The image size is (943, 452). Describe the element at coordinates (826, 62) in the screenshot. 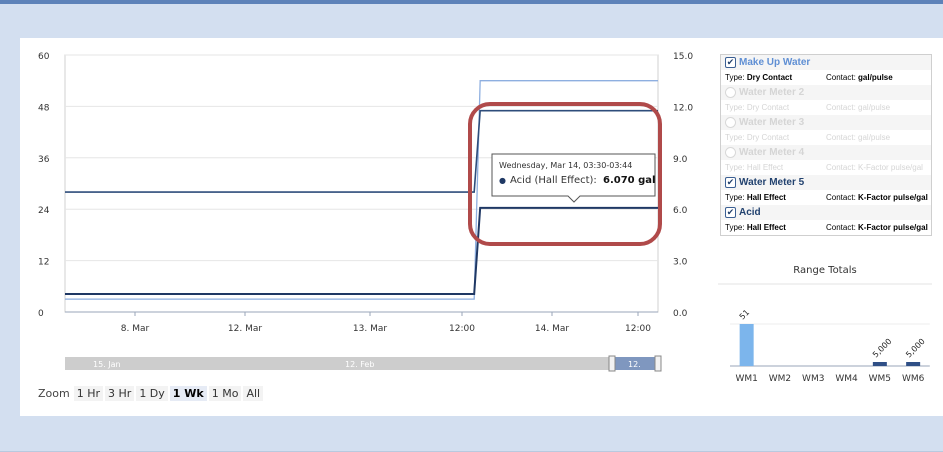

I see `legend-name-row: ✔ Make Up Water` at that location.